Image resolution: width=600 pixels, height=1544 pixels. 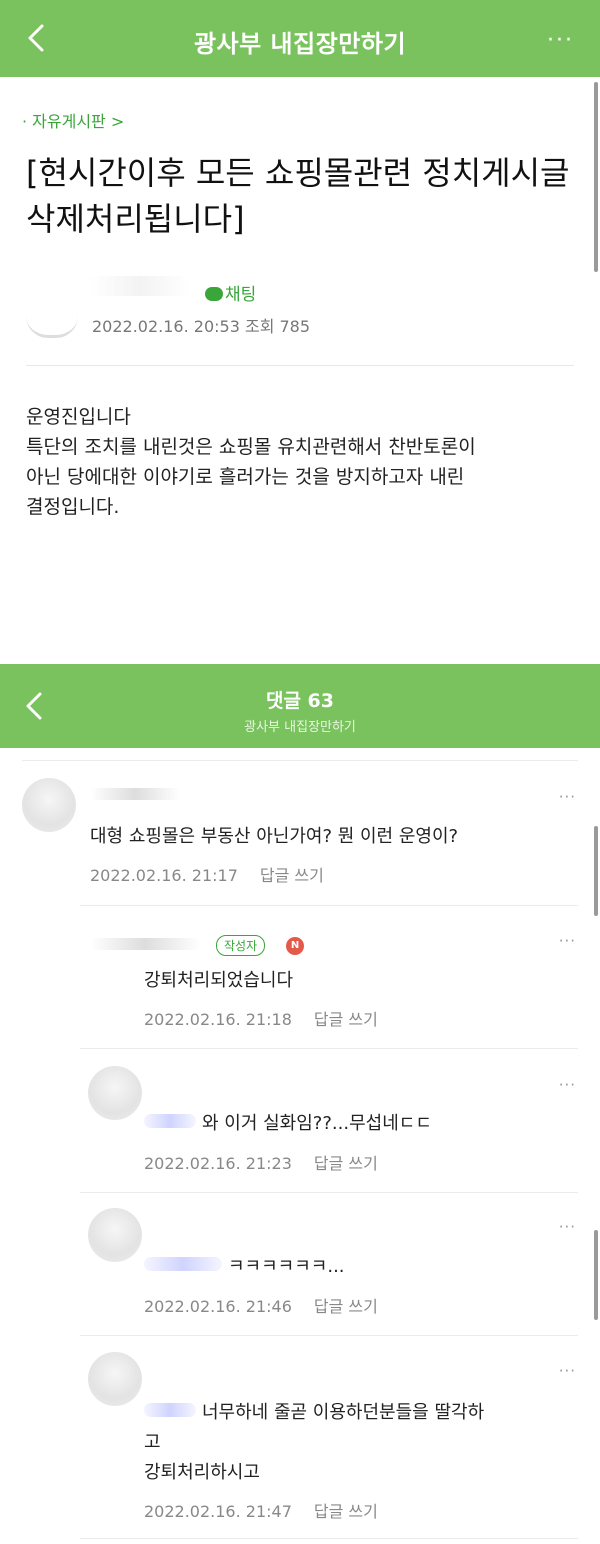 I want to click on comment-text: 와 이거 실화임??...무섭네ㄷㄷ, so click(x=288, y=1124).